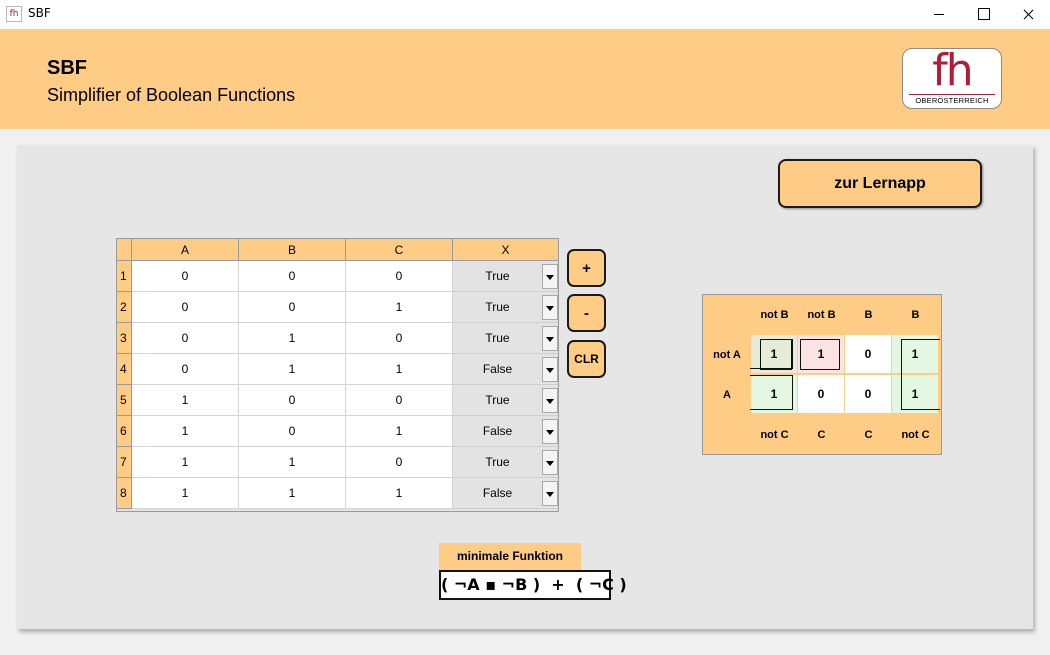  What do you see at coordinates (983, 14) in the screenshot?
I see `maximize-icon` at bounding box center [983, 14].